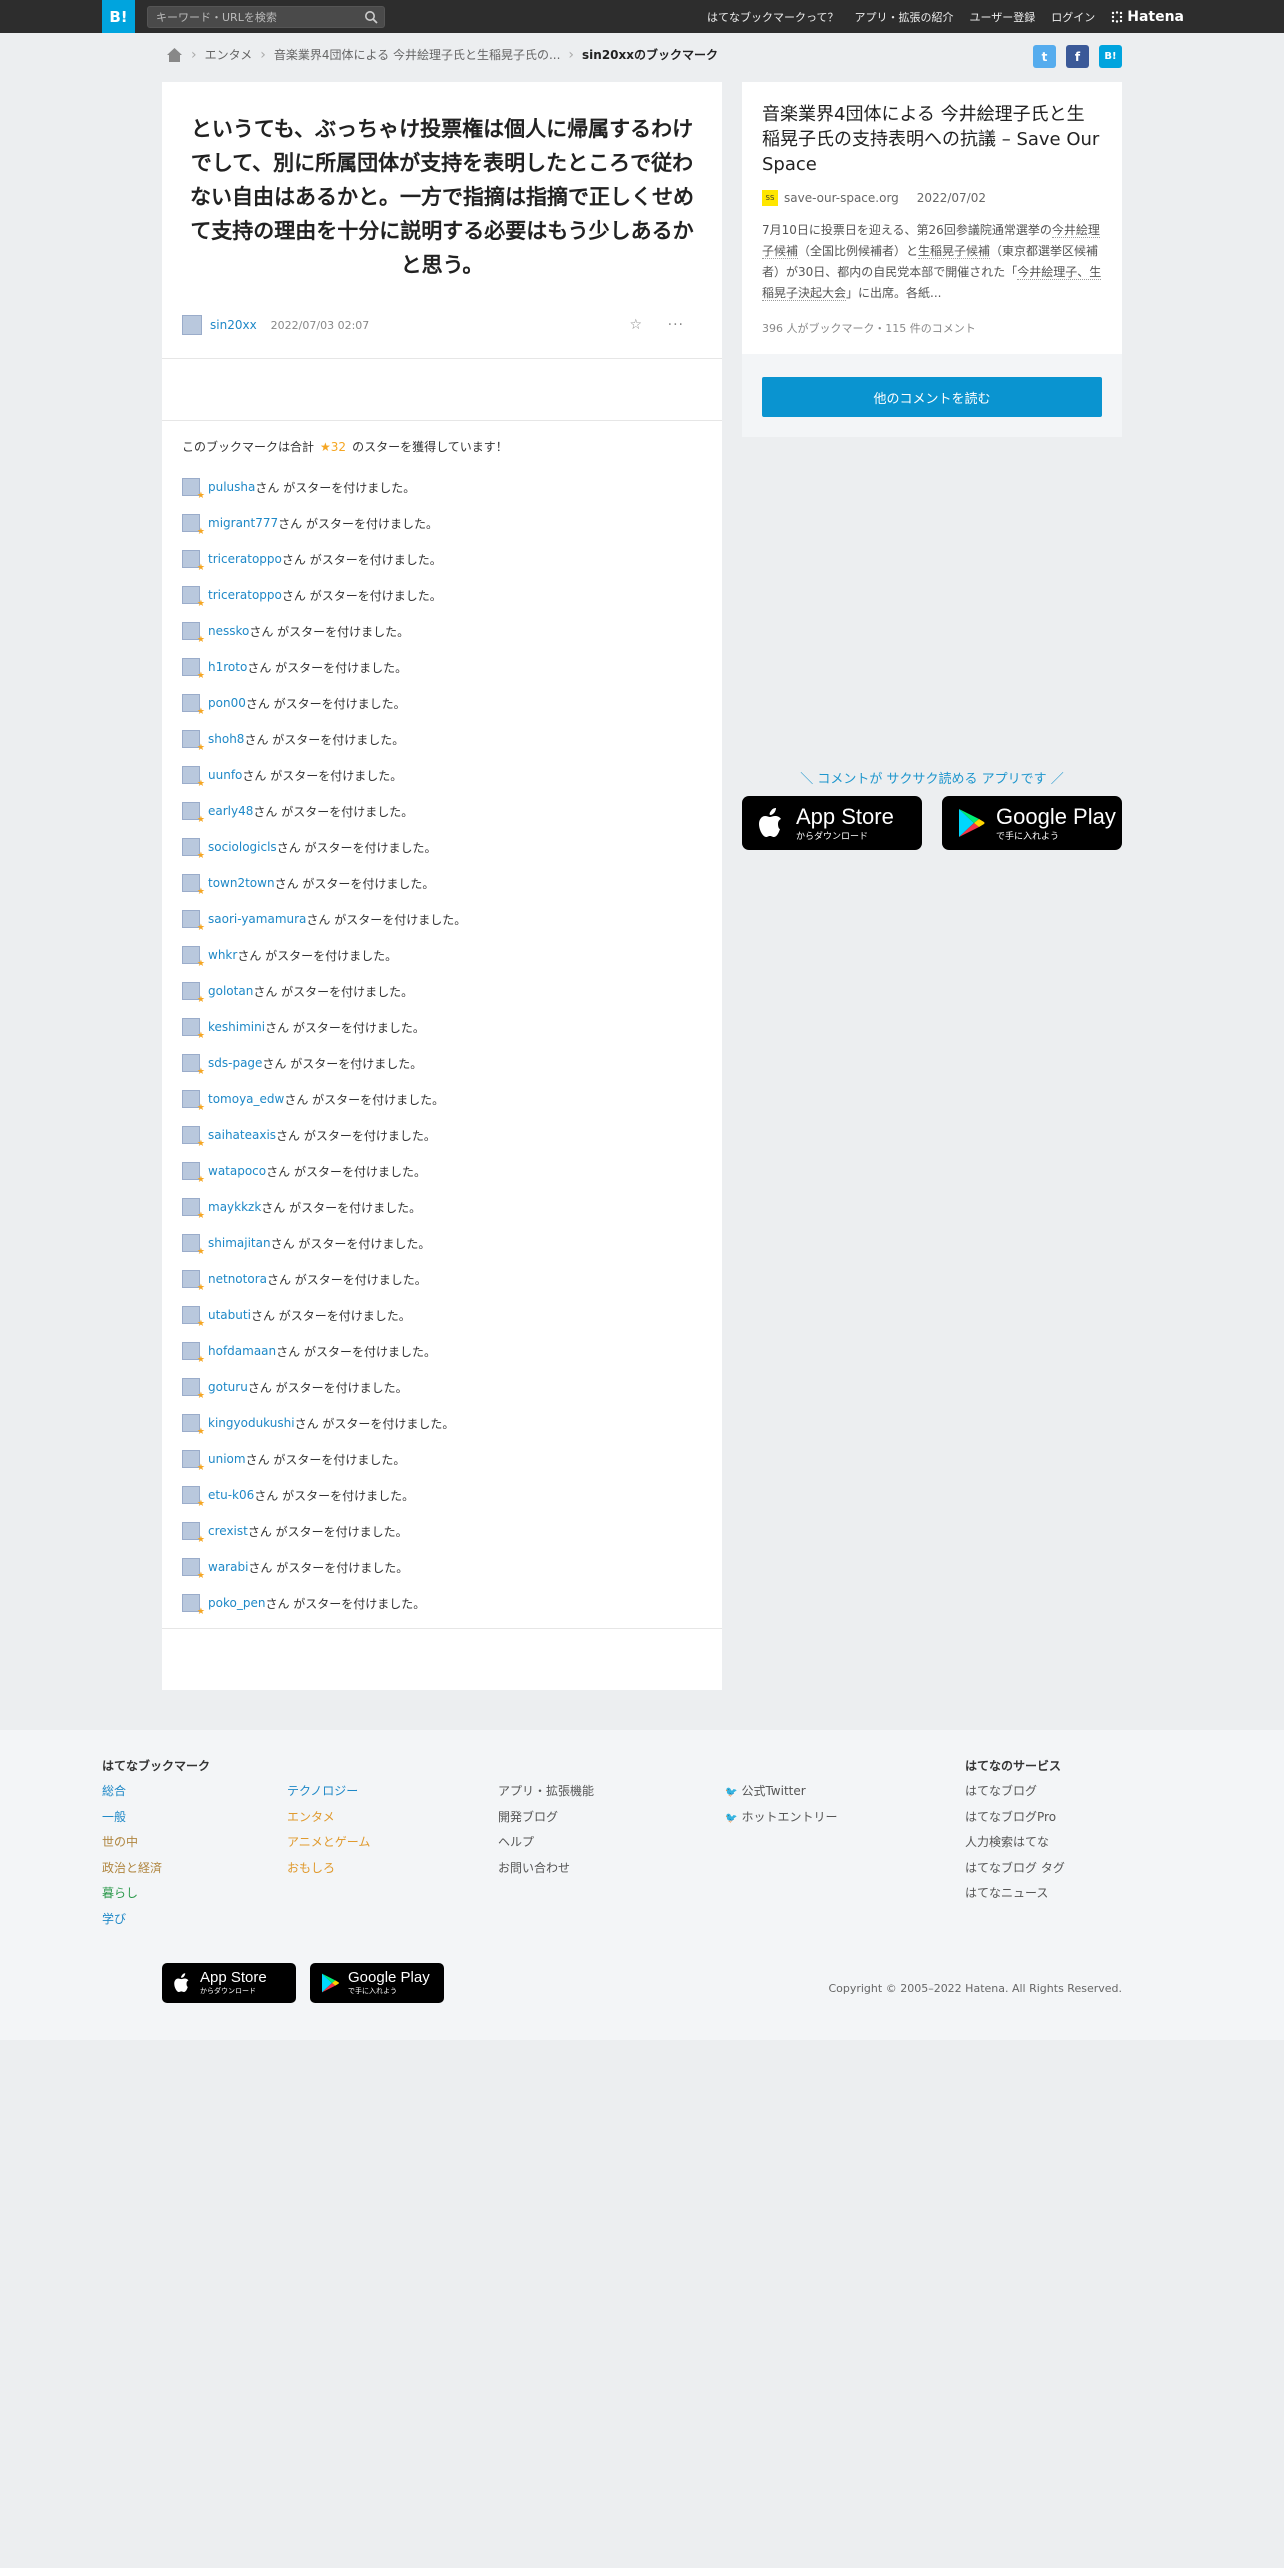 The image size is (1284, 2568). Describe the element at coordinates (248, 17) in the screenshot. I see `search-input` at that location.